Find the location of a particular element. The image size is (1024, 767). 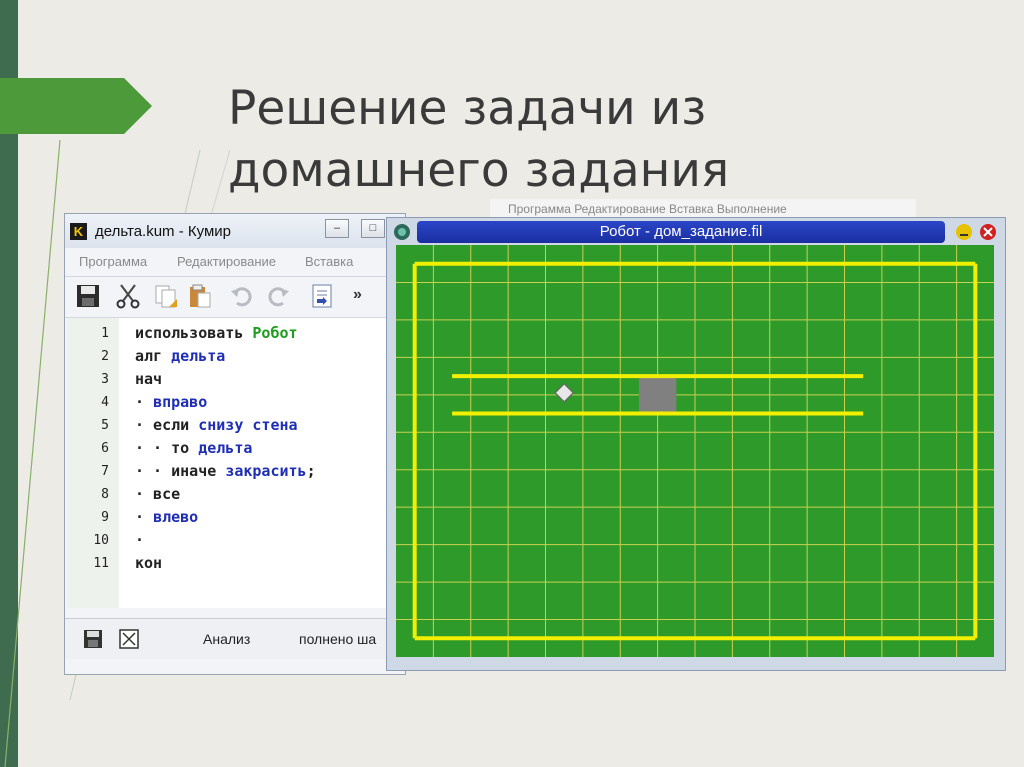

line-number: 8 is located at coordinates (105, 494).